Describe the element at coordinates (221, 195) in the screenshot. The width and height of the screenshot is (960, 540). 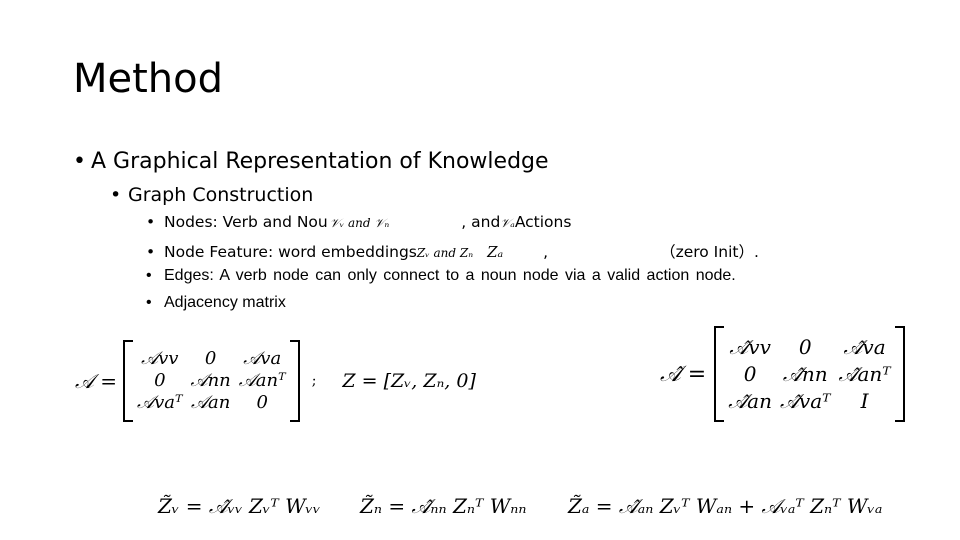
I see `bullet-level2-text: Graph Construction` at that location.